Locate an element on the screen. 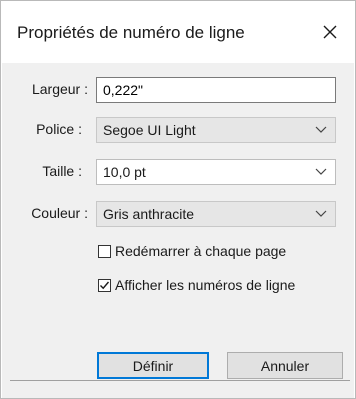 The width and height of the screenshot is (356, 399). color-value: Gris anthracite is located at coordinates (149, 214).